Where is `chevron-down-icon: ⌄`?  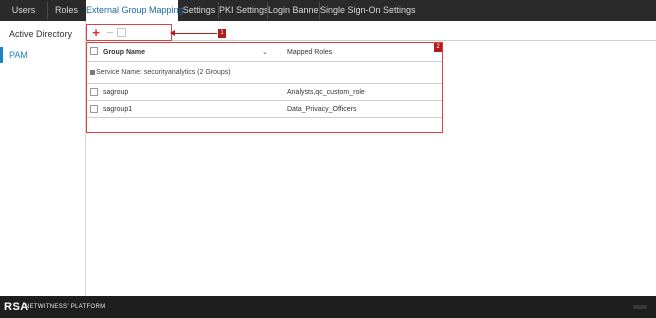 chevron-down-icon: ⌄ is located at coordinates (265, 52).